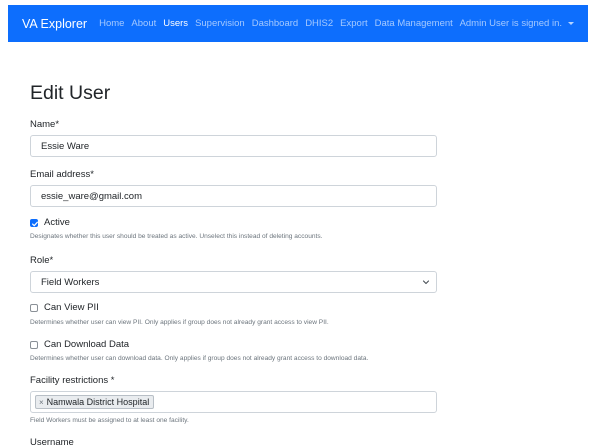  What do you see at coordinates (233, 282) in the screenshot?
I see `role-select: Field Workers` at bounding box center [233, 282].